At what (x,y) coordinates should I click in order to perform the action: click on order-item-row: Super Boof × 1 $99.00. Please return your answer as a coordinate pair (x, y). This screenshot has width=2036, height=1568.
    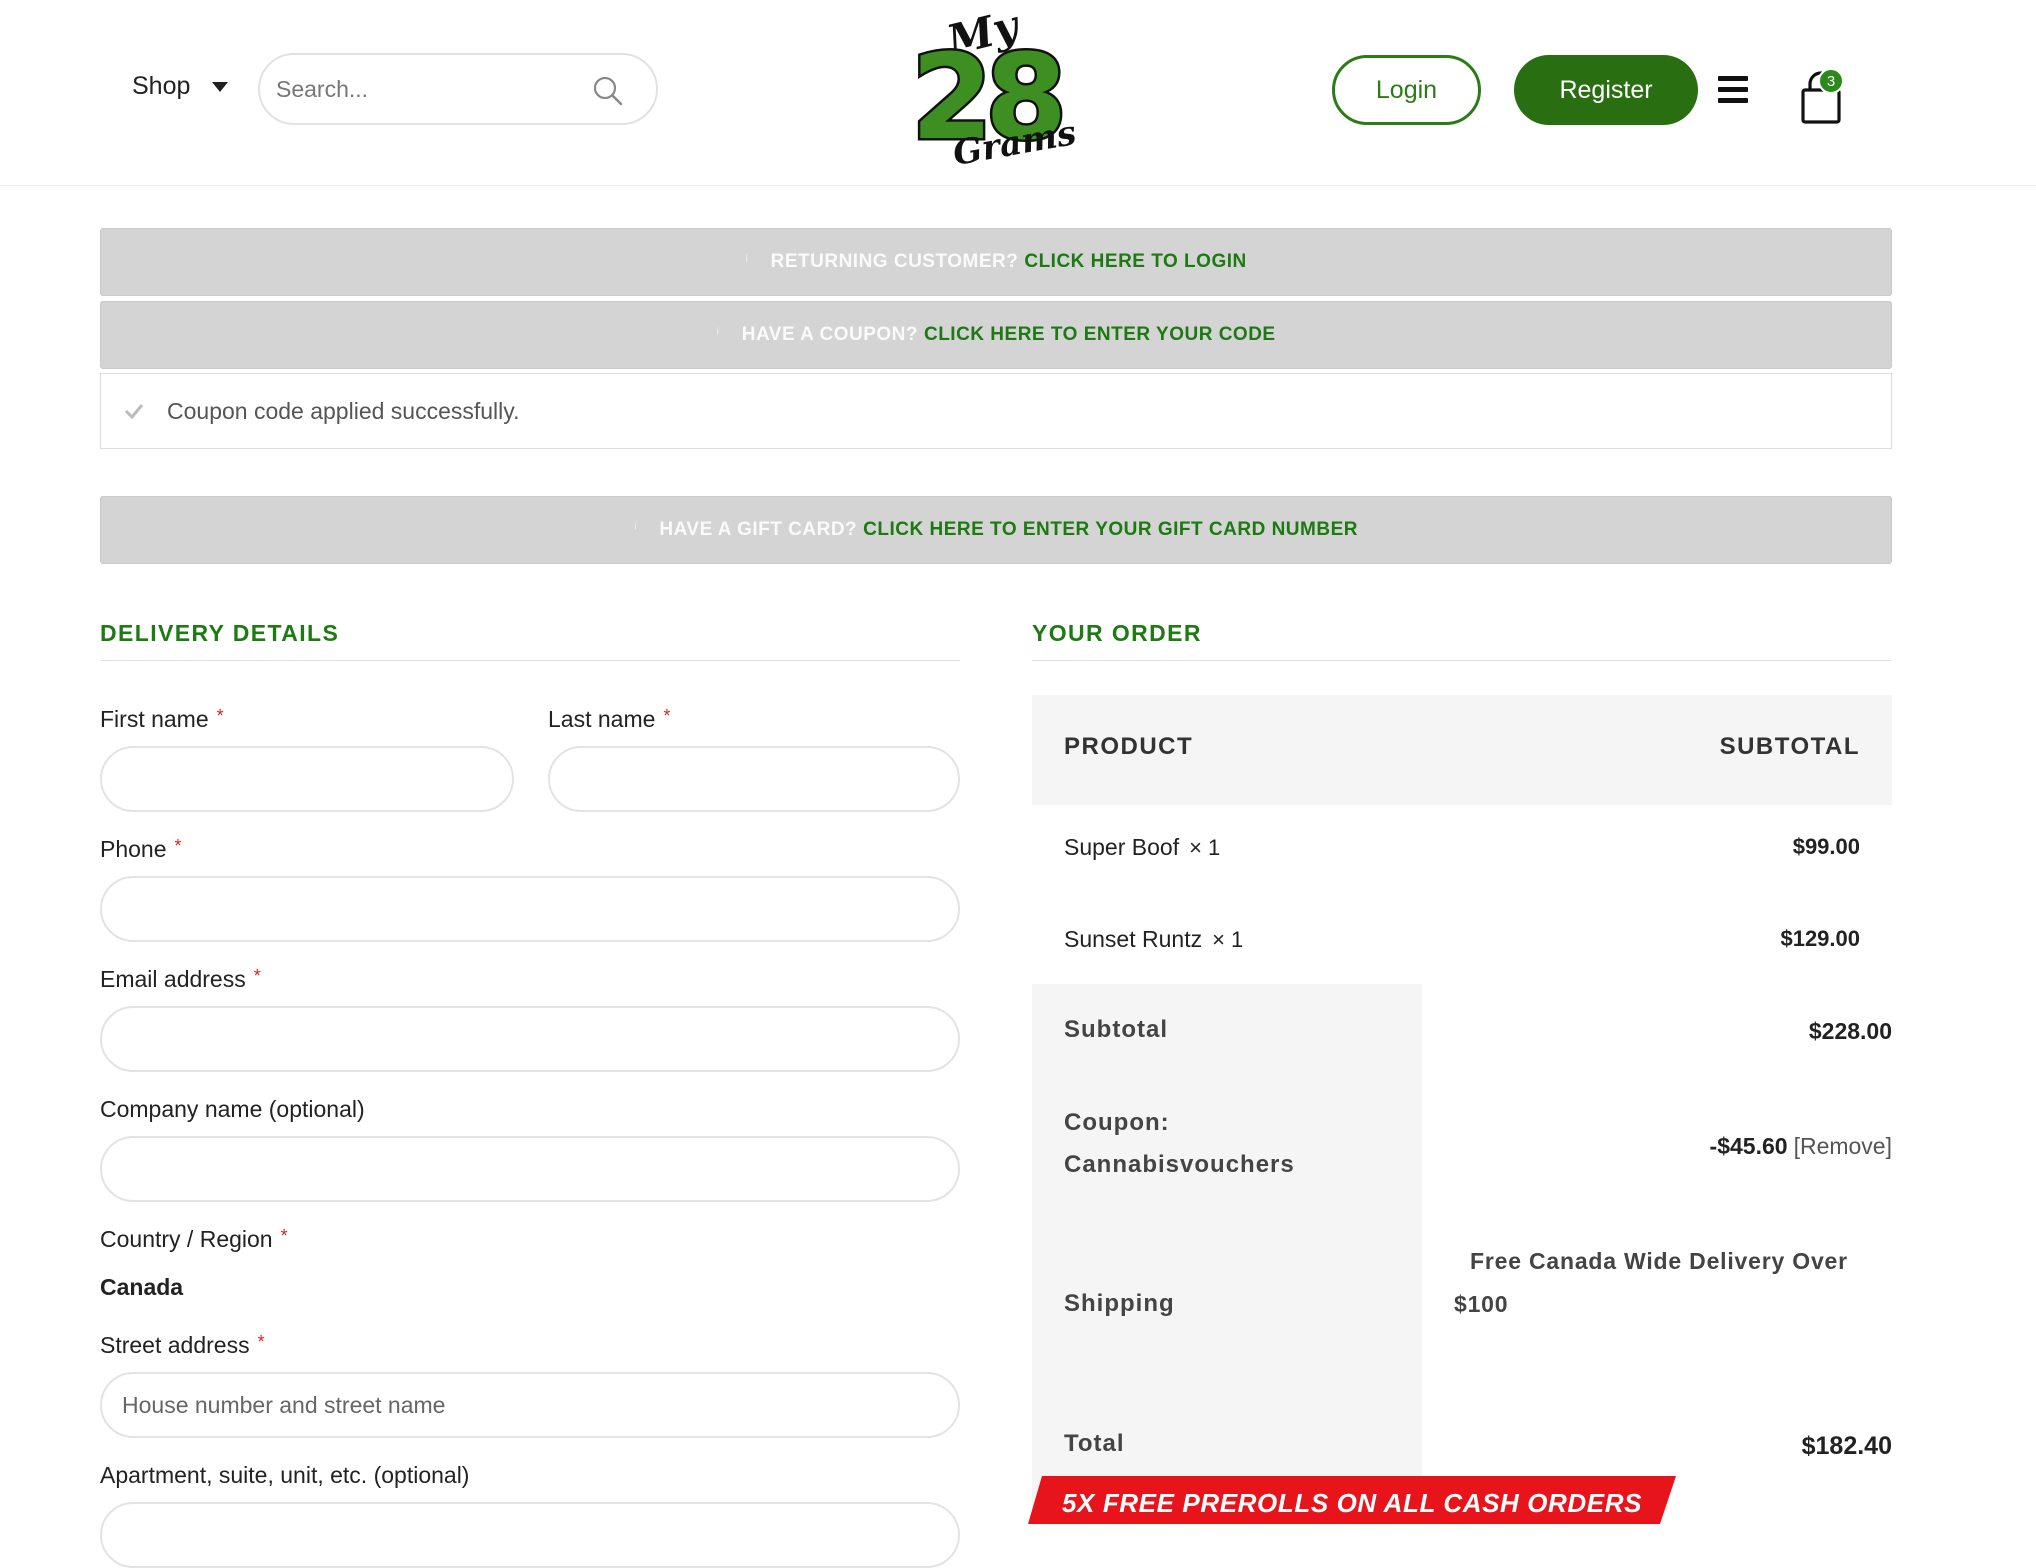
    Looking at the image, I should click on (1462, 846).